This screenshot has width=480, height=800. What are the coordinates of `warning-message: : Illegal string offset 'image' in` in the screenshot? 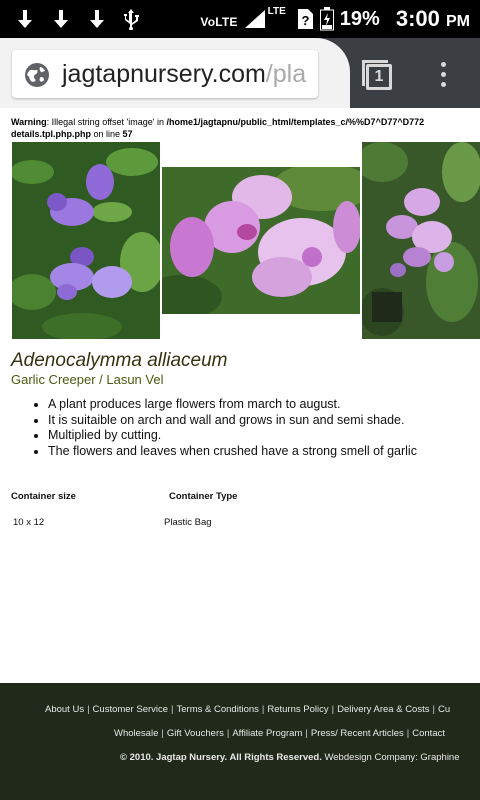 It's located at (106, 122).